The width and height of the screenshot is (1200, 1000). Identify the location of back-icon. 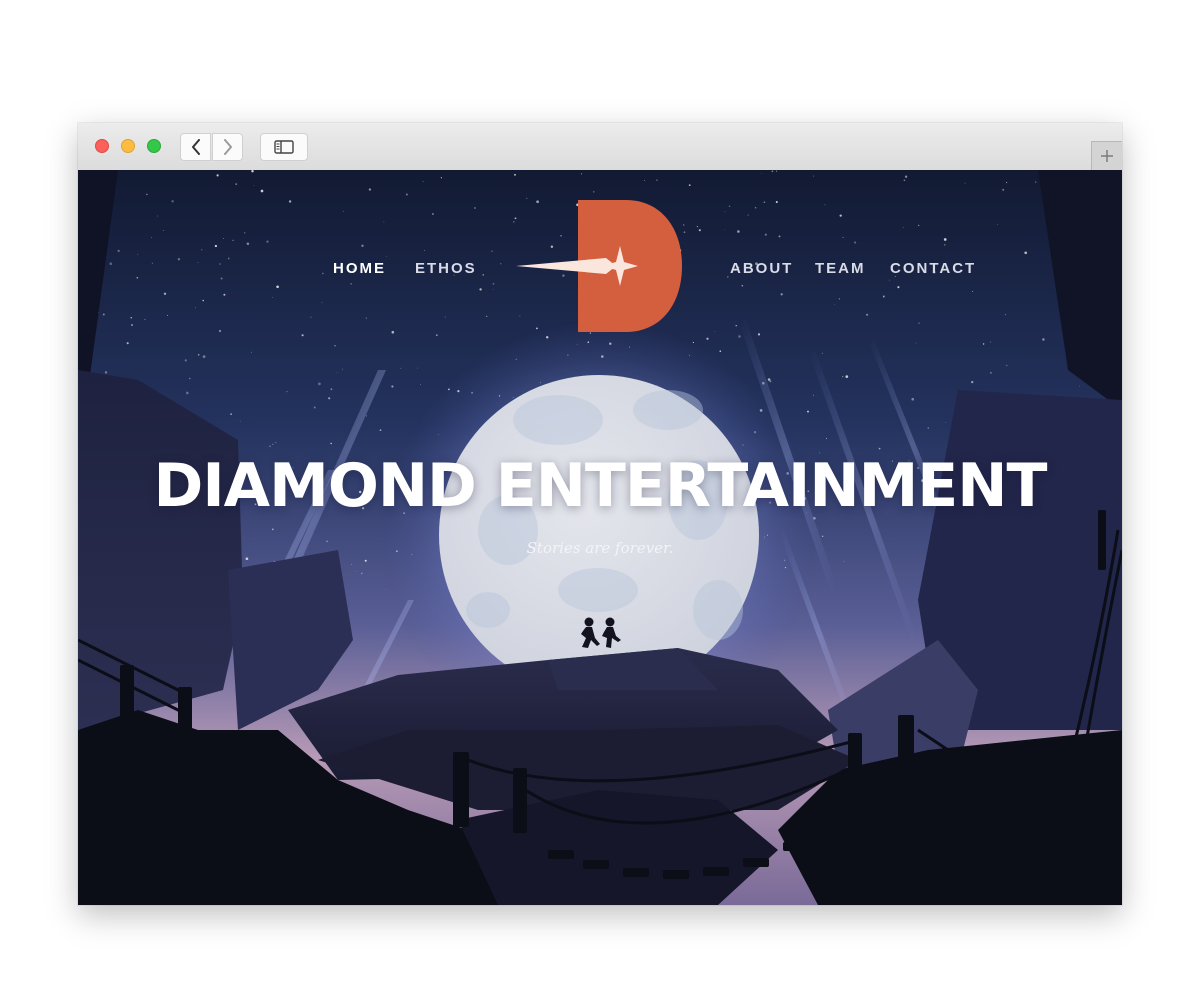
(195, 147).